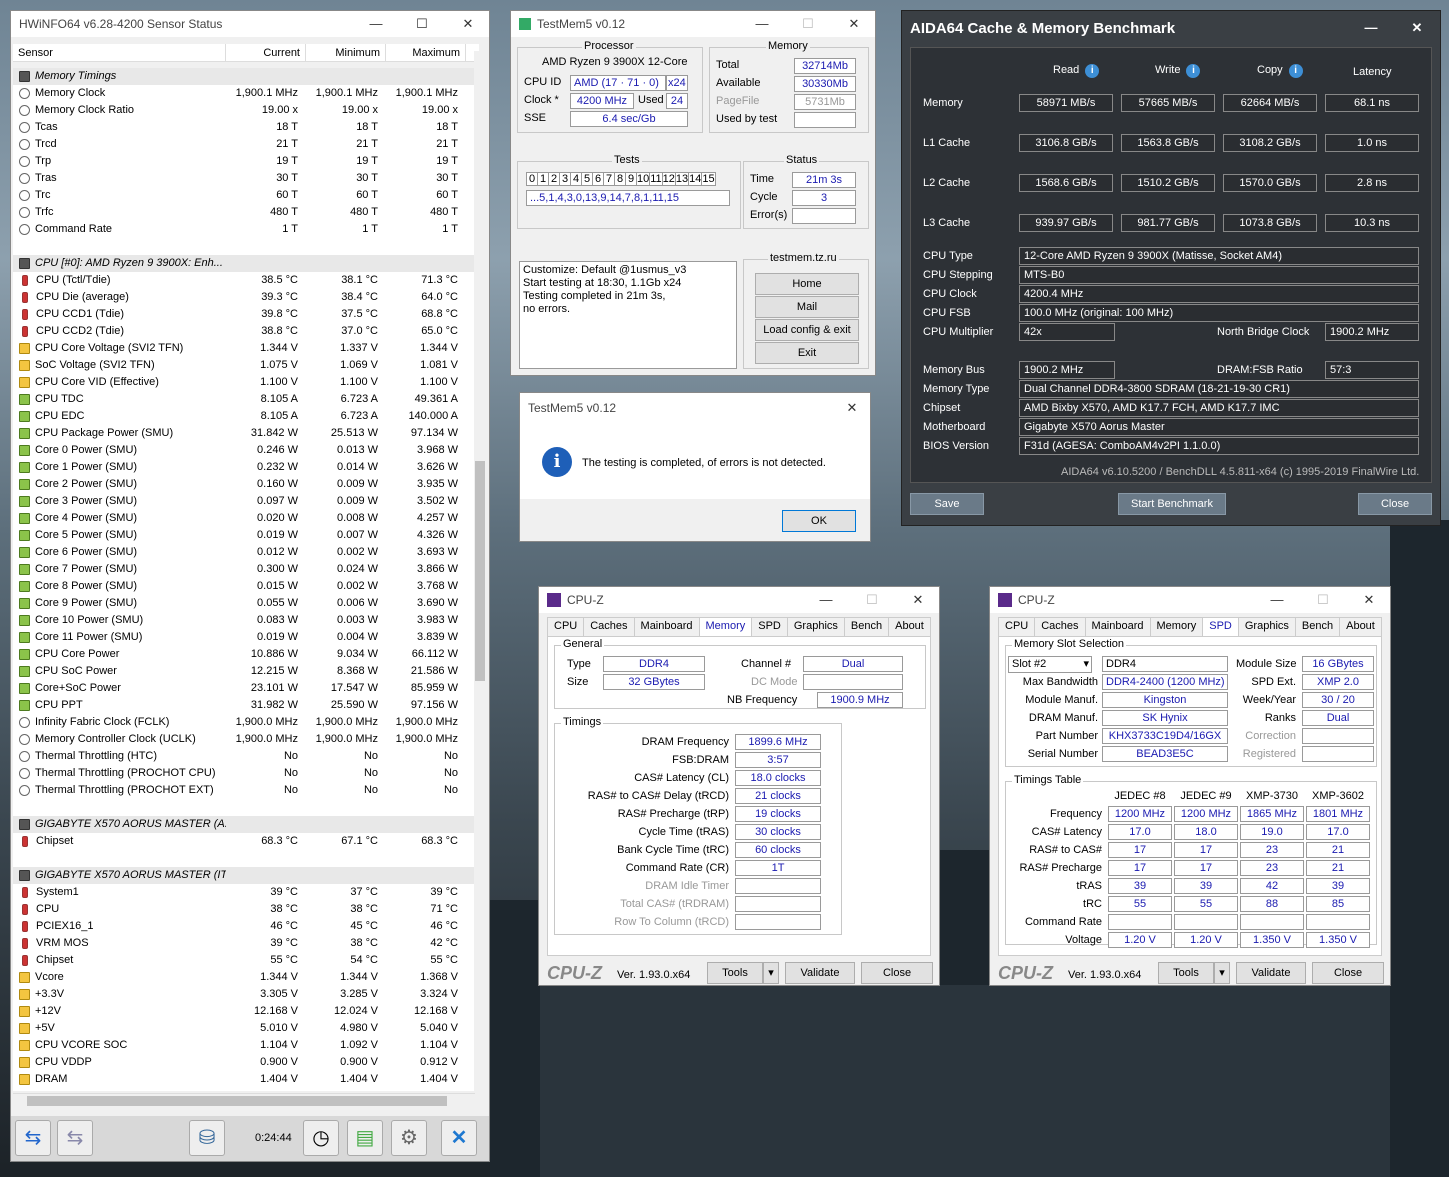 The image size is (1449, 1177). Describe the element at coordinates (807, 307) in the screenshot. I see `mail-button: Mail` at that location.